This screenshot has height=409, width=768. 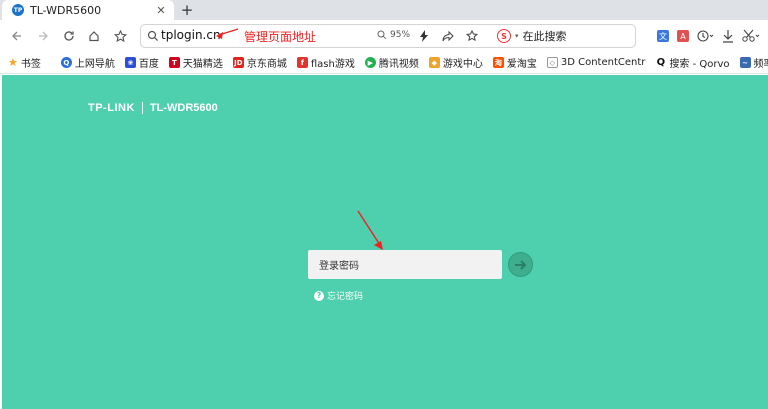 What do you see at coordinates (705, 36) in the screenshot?
I see `history-icon` at bounding box center [705, 36].